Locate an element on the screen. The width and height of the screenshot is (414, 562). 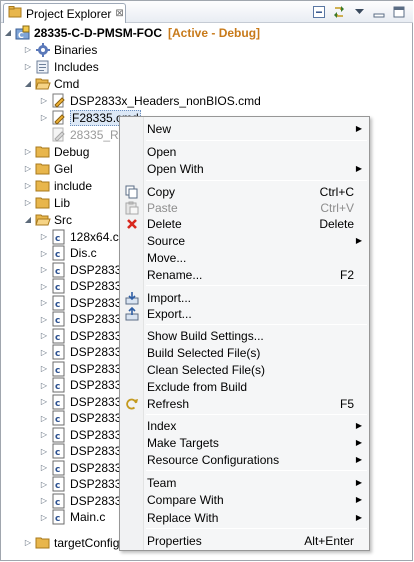
tree-row-src-file: ▷ c 128x64.c is located at coordinates (79, 236).